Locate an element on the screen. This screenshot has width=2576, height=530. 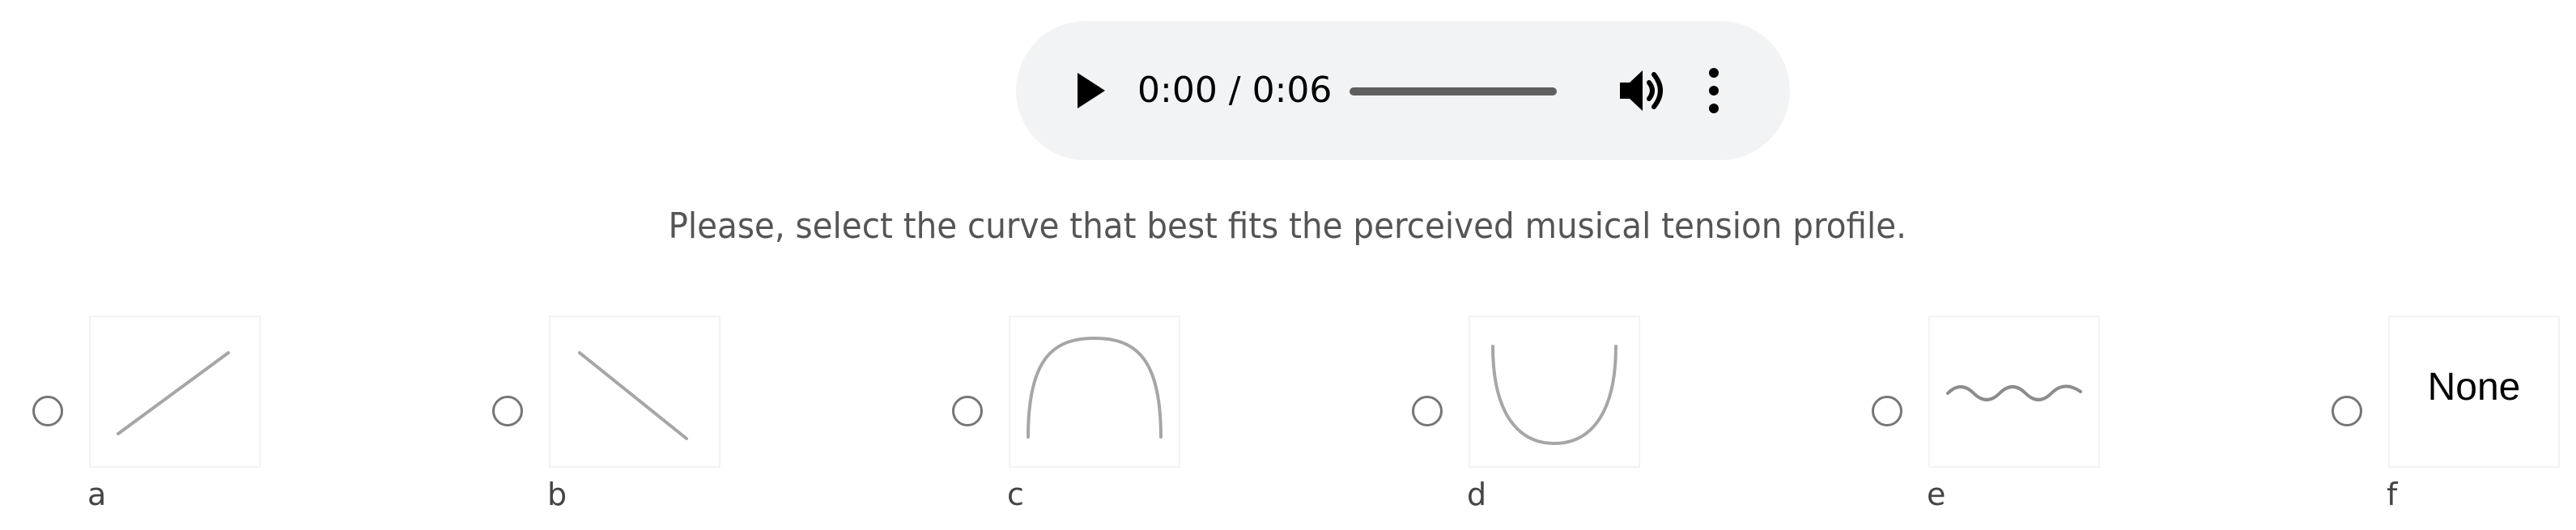
radio-b is located at coordinates (508, 411).